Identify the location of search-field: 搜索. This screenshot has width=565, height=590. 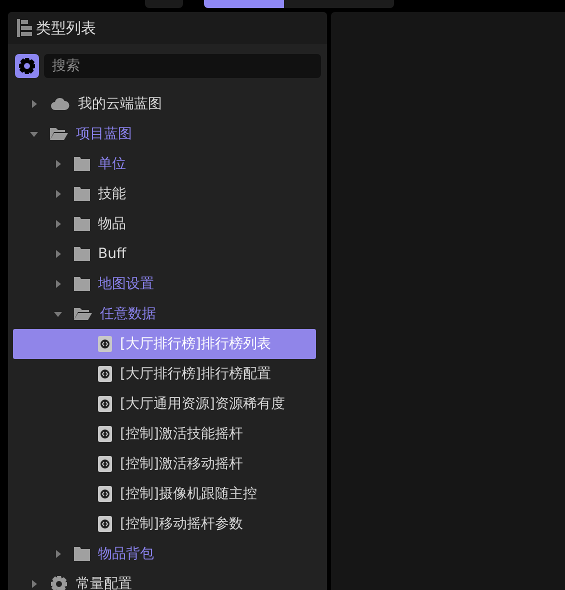
(182, 66).